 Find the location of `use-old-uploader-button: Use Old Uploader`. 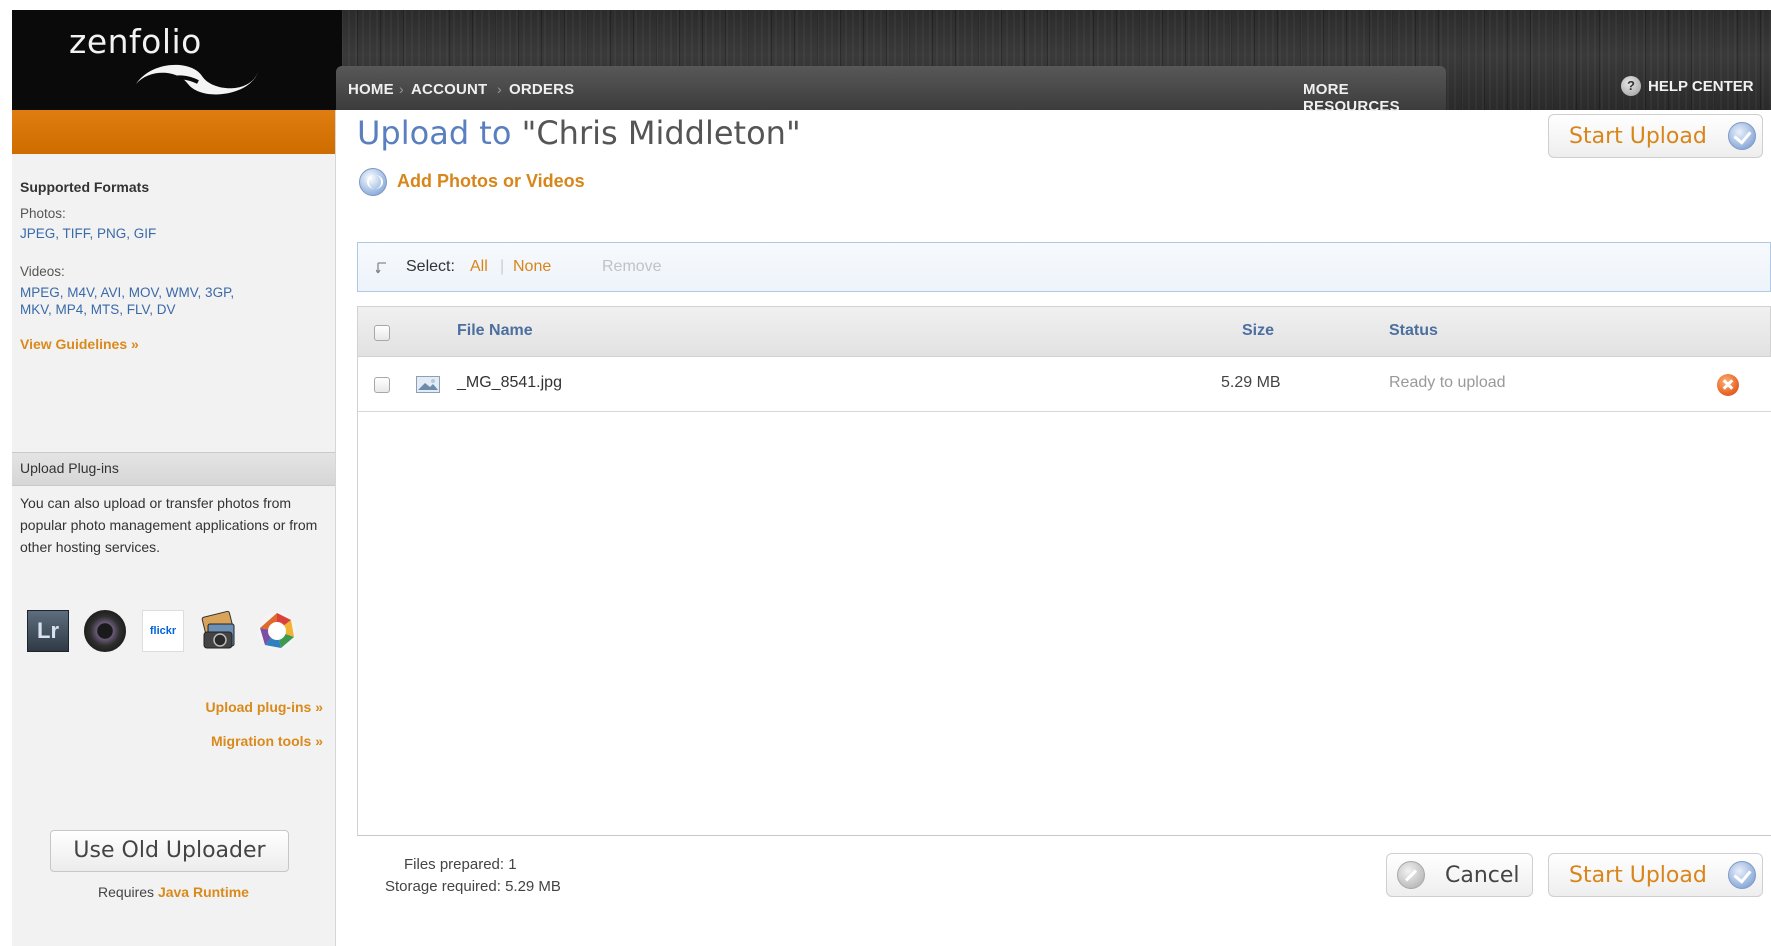

use-old-uploader-button: Use Old Uploader is located at coordinates (169, 851).